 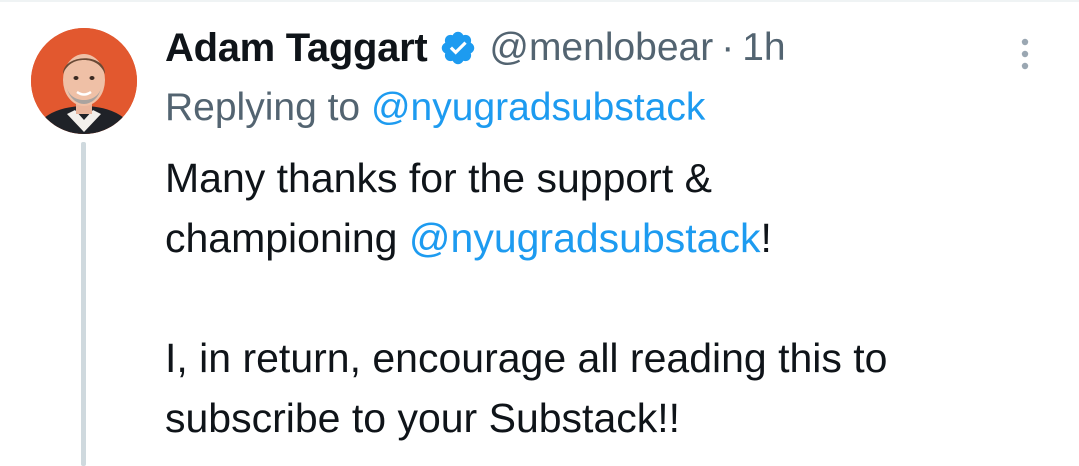 I want to click on avatar, so click(x=84, y=81).